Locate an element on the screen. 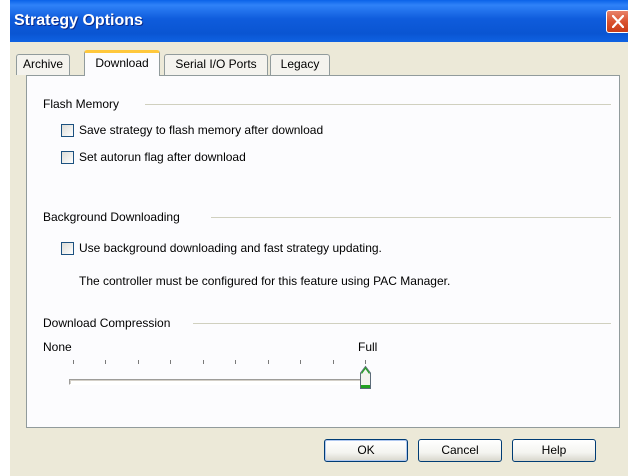 This screenshot has height=476, width=628. title-bar: Strategy Options is located at coordinates (319, 21).